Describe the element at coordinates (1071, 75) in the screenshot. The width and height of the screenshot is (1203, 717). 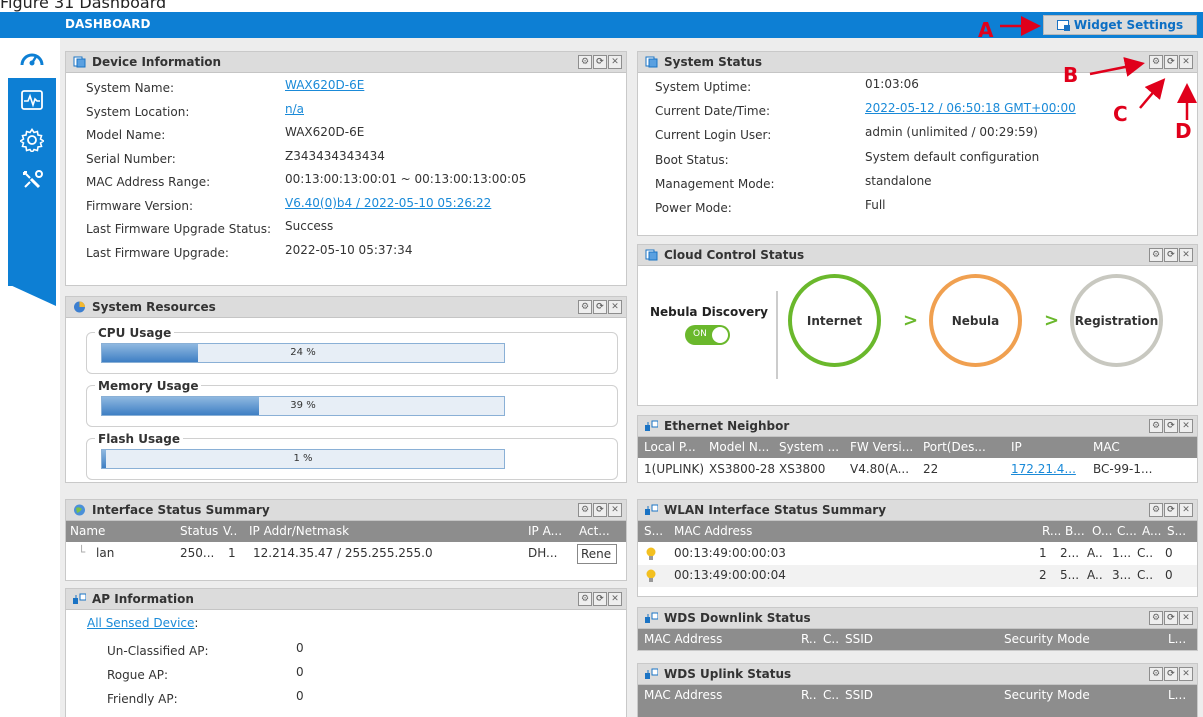
I see `annotation-b: B` at that location.